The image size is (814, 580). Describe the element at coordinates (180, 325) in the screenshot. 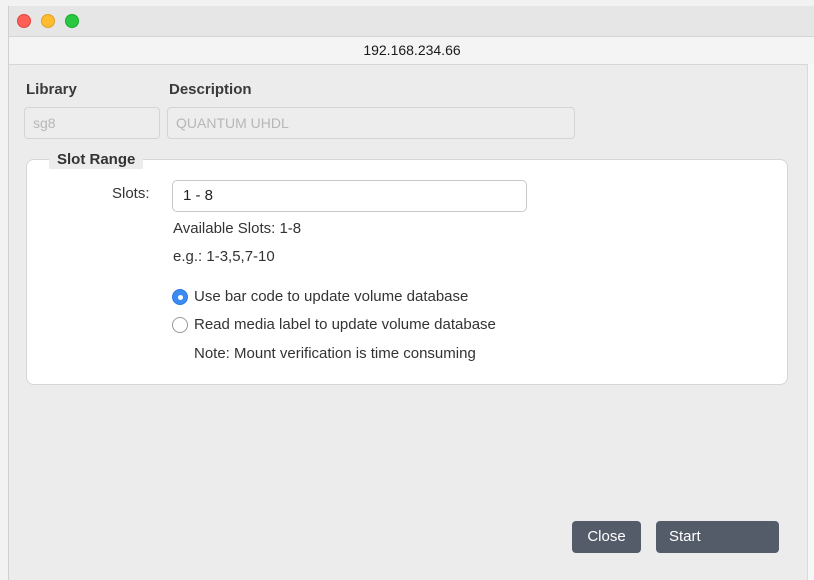

I see `media-label-radio` at that location.